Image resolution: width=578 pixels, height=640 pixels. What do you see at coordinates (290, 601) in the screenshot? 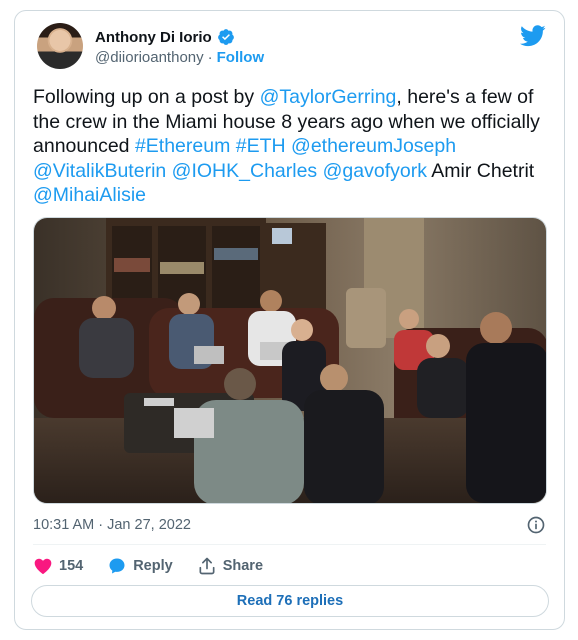
I see `read-replies-button: Read 76 replies` at bounding box center [290, 601].